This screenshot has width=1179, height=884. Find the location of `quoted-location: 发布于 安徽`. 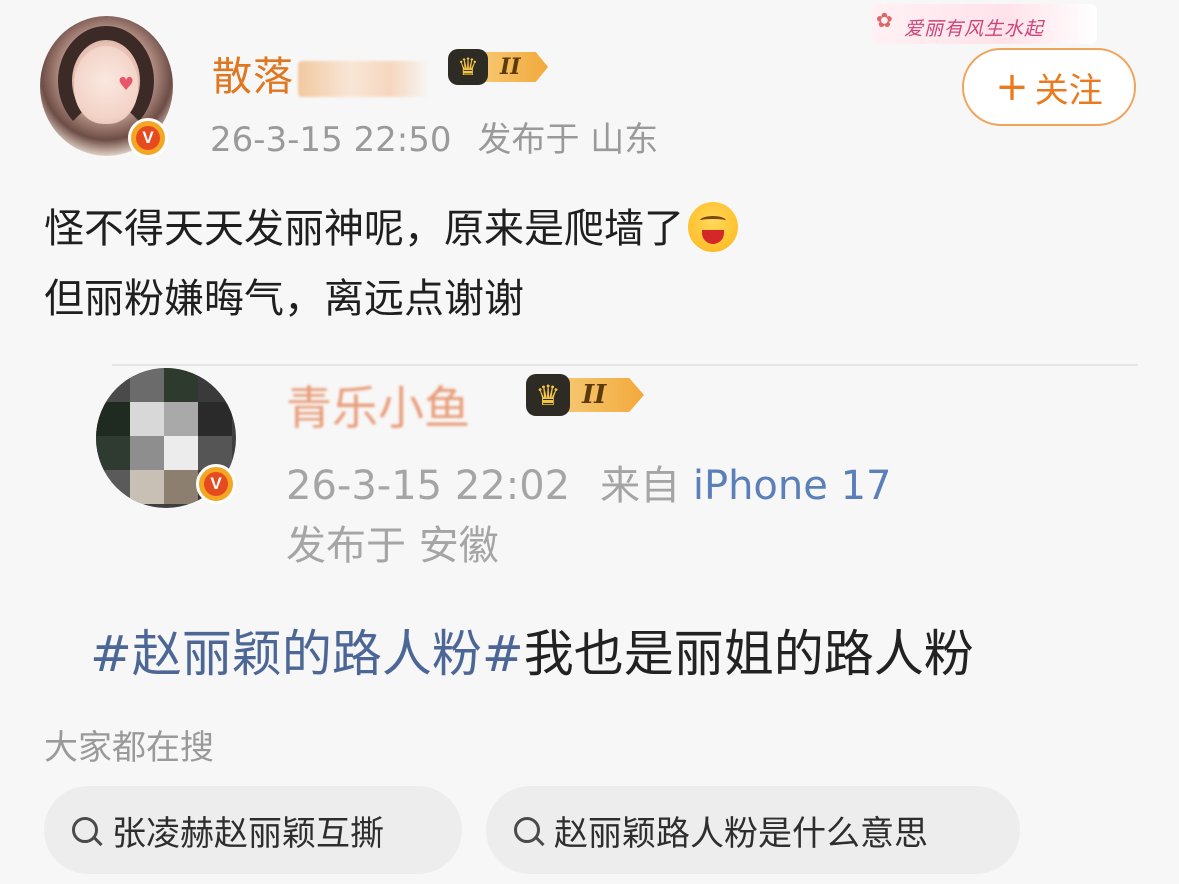

quoted-location: 发布于 安徽 is located at coordinates (392, 546).